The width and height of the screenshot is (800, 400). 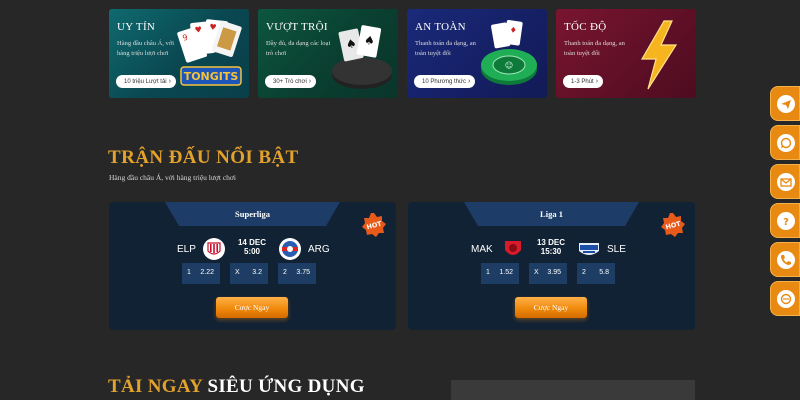 What do you see at coordinates (319, 249) in the screenshot?
I see `away-team-code: ARG` at bounding box center [319, 249].